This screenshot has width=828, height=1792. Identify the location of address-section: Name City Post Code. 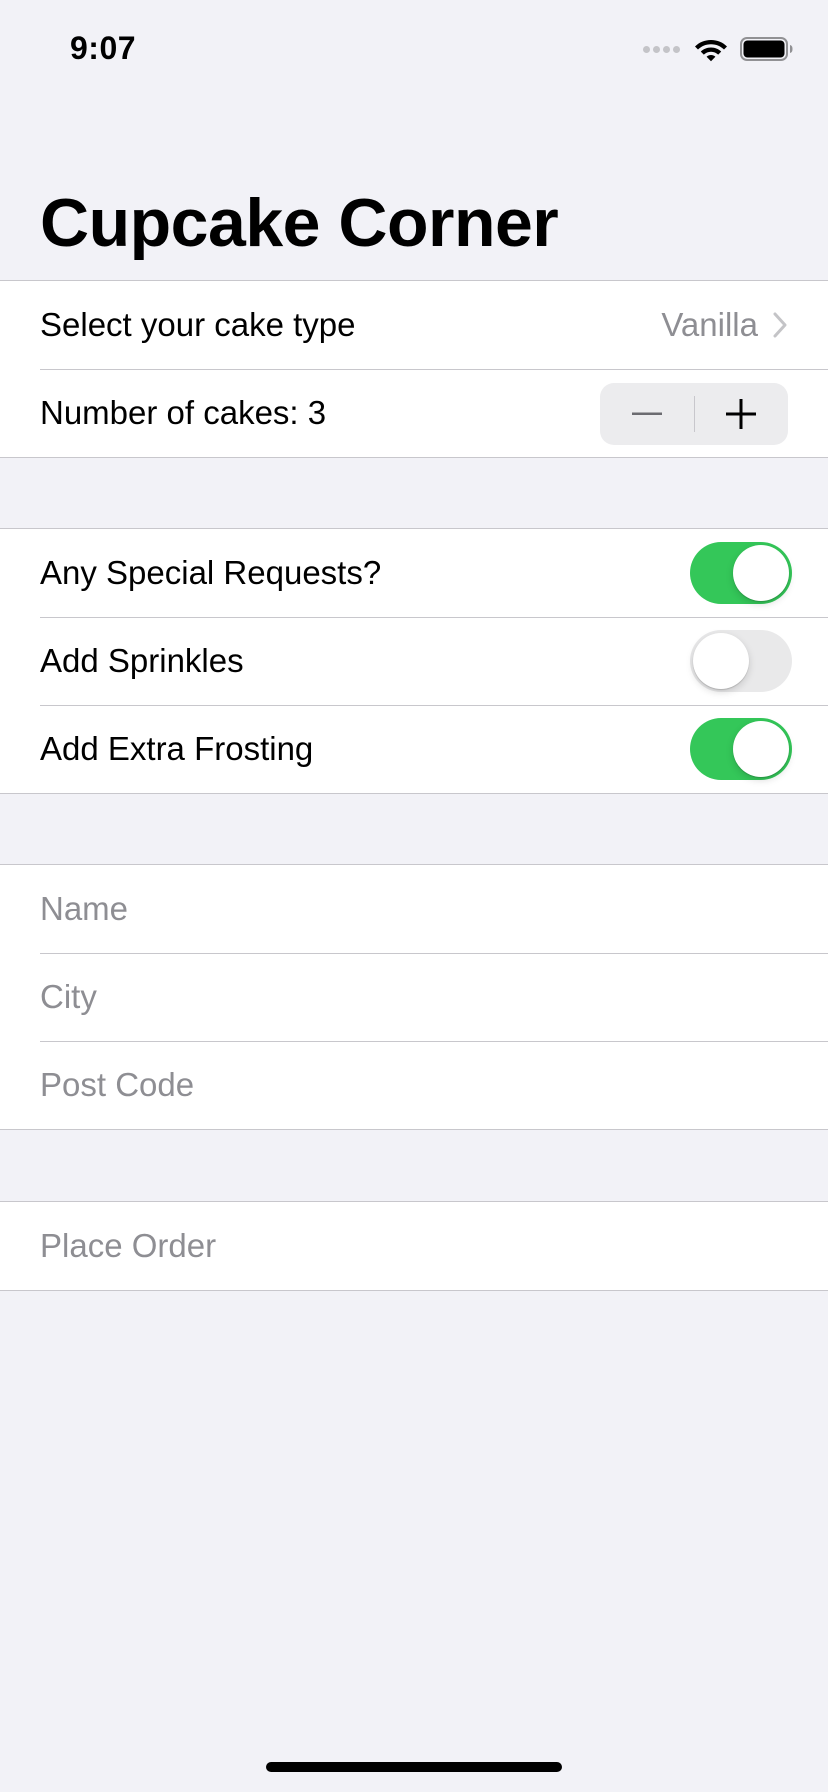
(414, 997).